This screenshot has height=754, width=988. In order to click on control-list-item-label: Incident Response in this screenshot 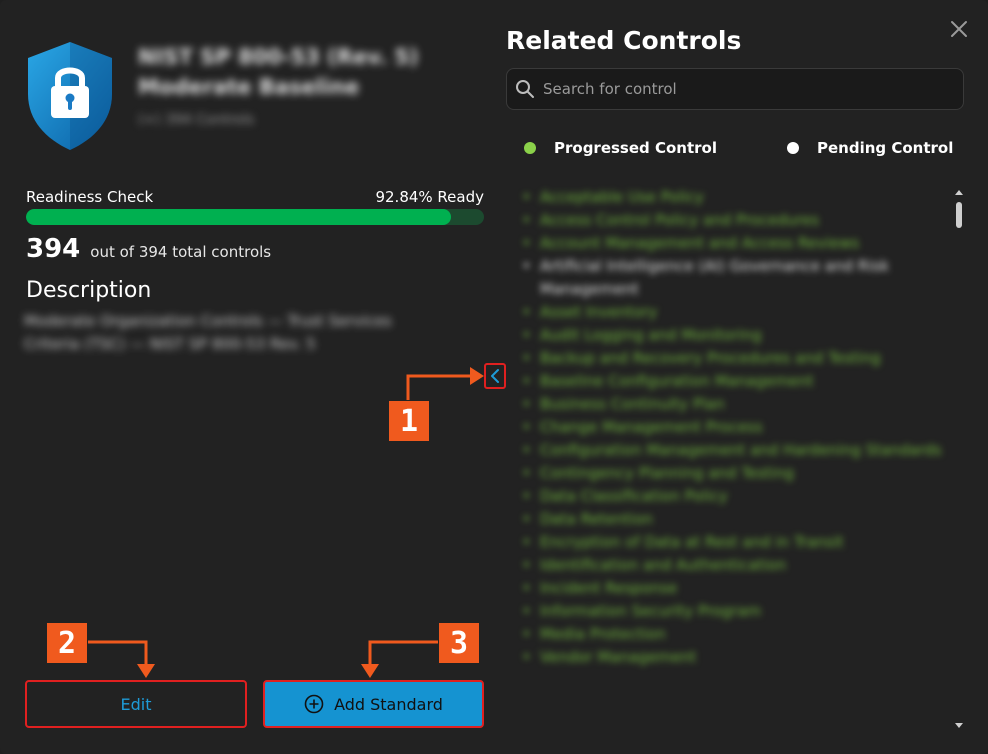, I will do `click(609, 588)`.